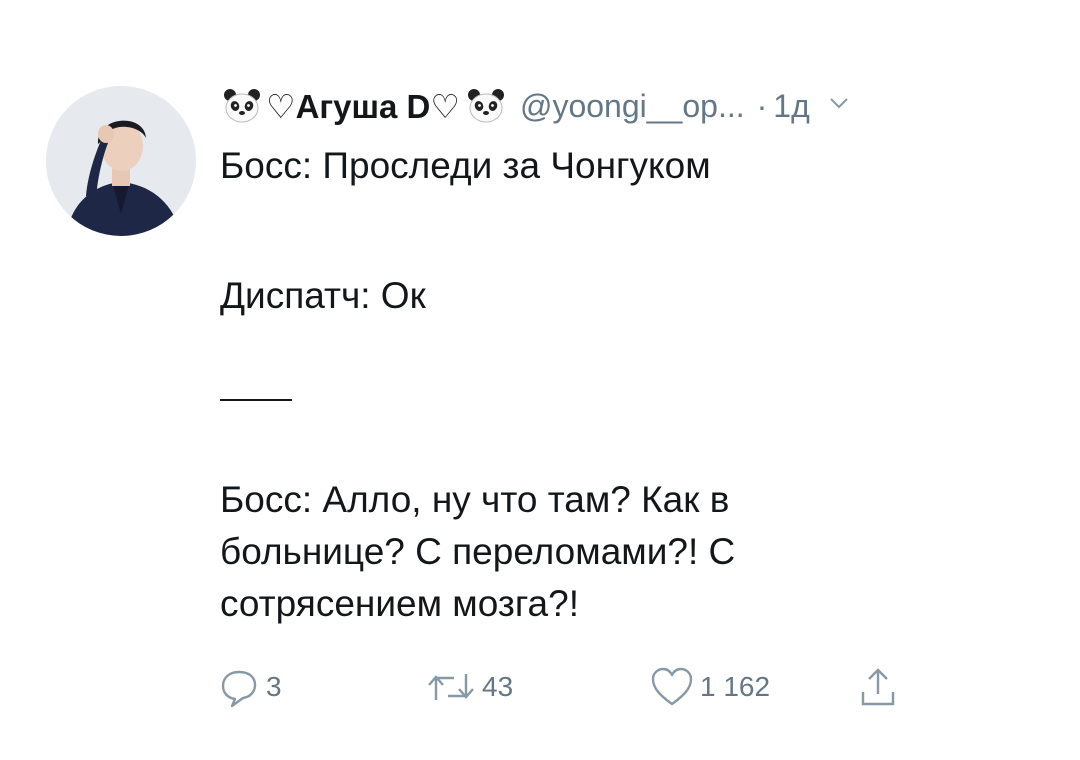 The image size is (1080, 760). Describe the element at coordinates (239, 689) in the screenshot. I see `reply-icon` at that location.